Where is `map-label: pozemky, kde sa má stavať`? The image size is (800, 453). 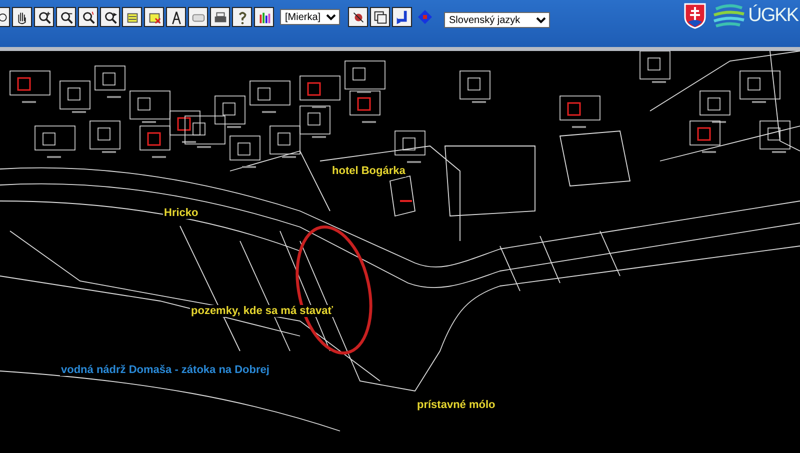
map-label: pozemky, kde sa má stavať is located at coordinates (262, 311).